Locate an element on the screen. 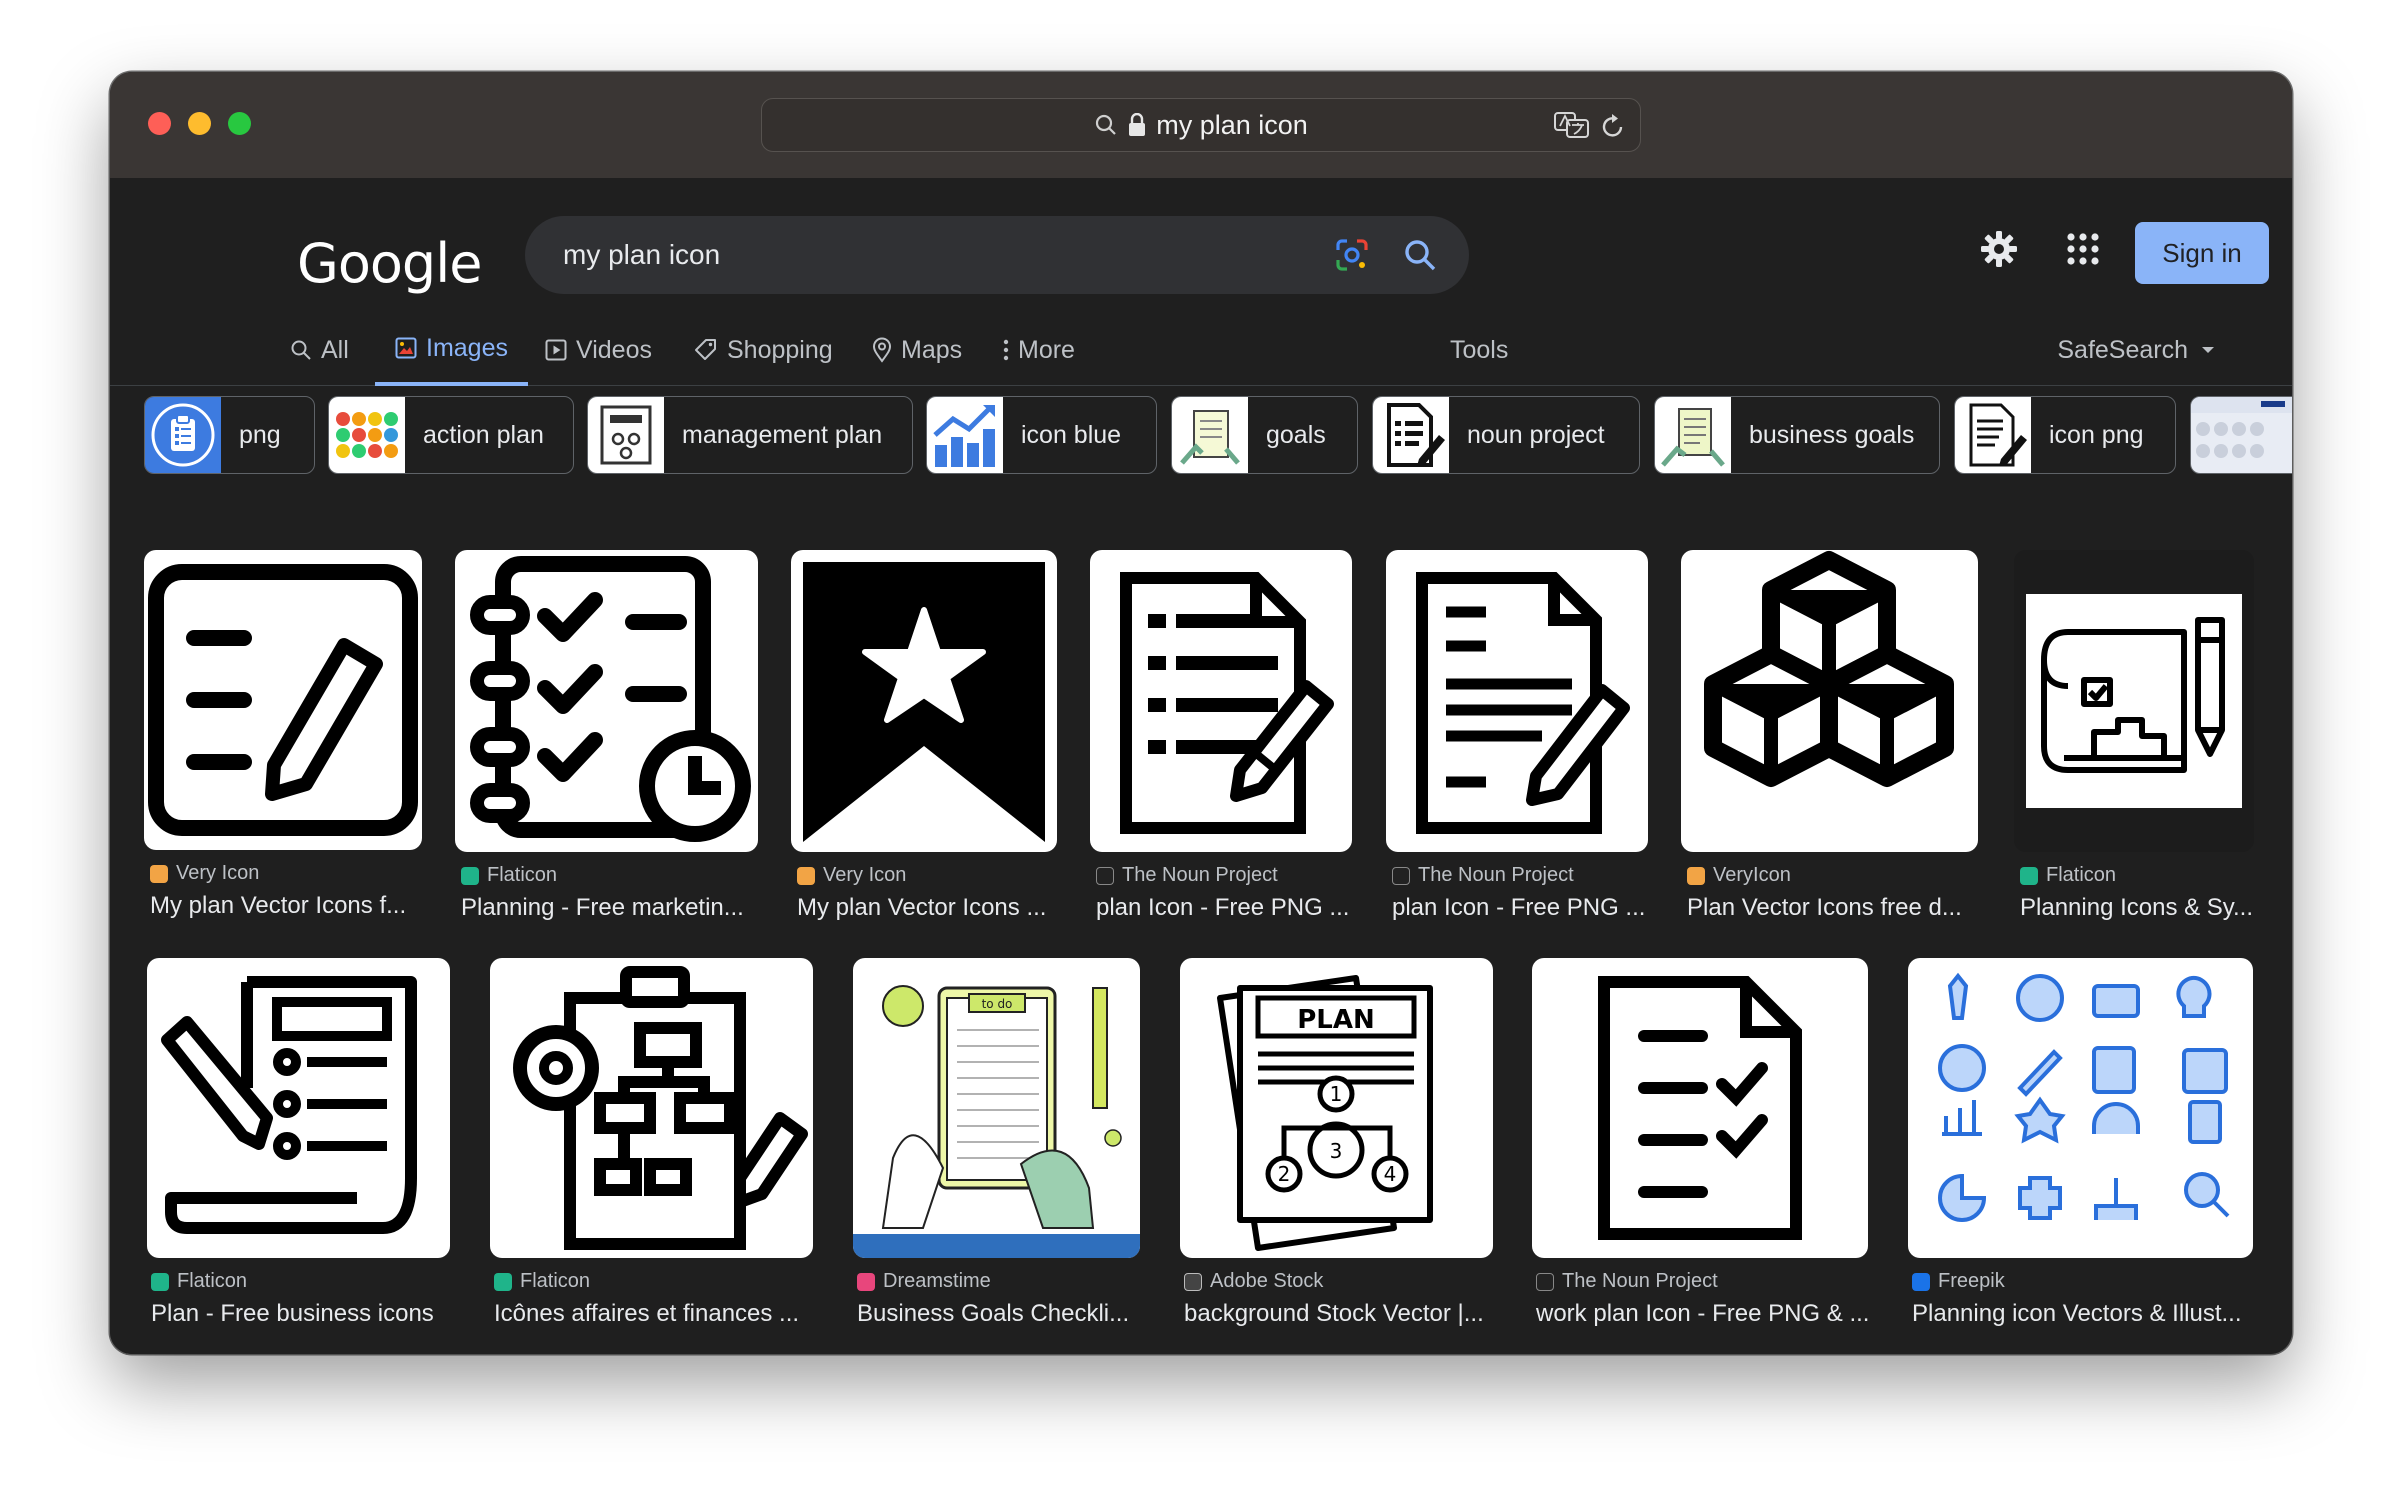 The width and height of the screenshot is (2400, 1500). plan-document-diagram-icon: PLAN 1 3 2 4 is located at coordinates (1325, 1113).